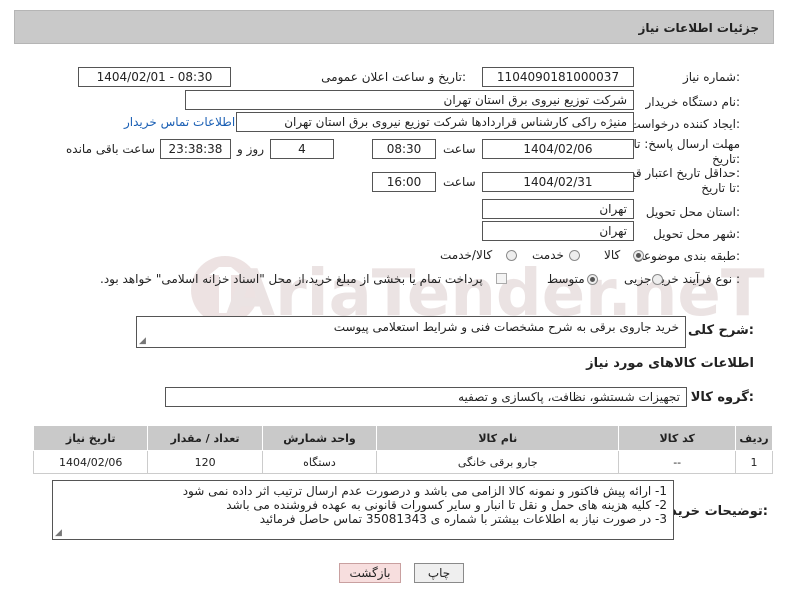  I want to click on price-validity-time: 16:00, so click(404, 182).